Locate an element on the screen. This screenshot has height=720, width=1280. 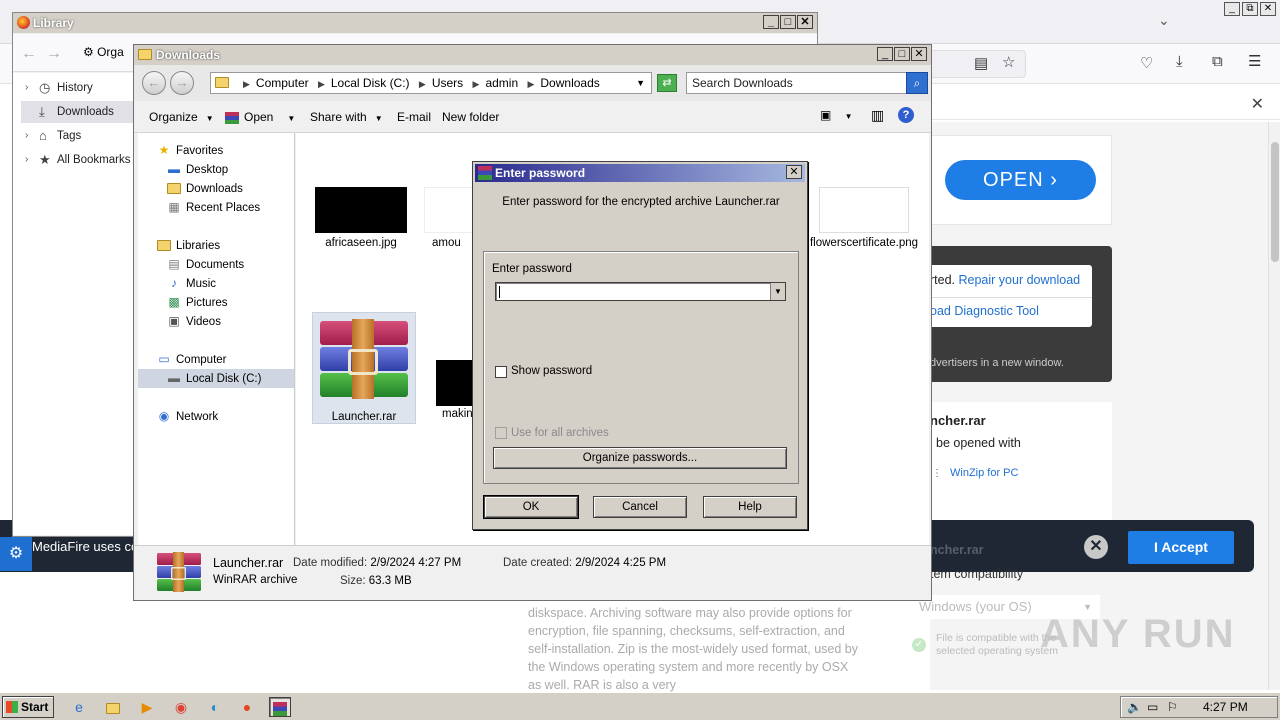
file-item: amou is located at coordinates (449, 218).